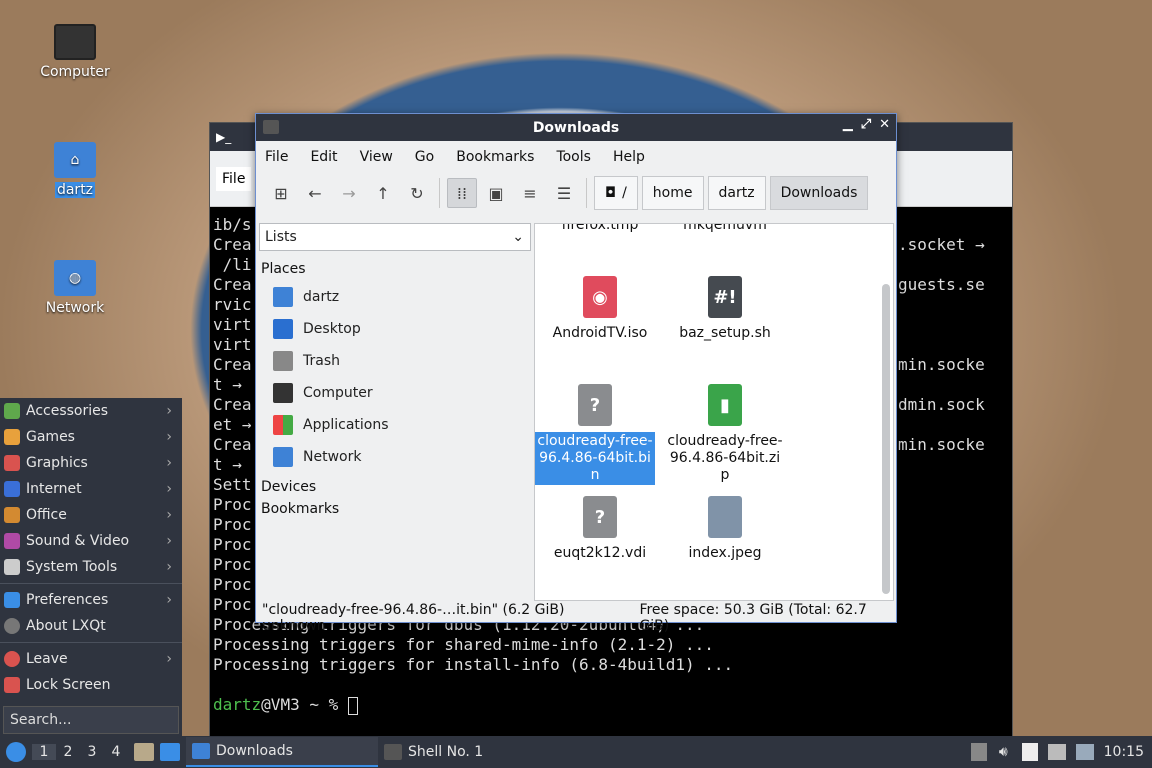 This screenshot has width=1152, height=768. I want to click on detailed-list-icon: ☰, so click(564, 193).